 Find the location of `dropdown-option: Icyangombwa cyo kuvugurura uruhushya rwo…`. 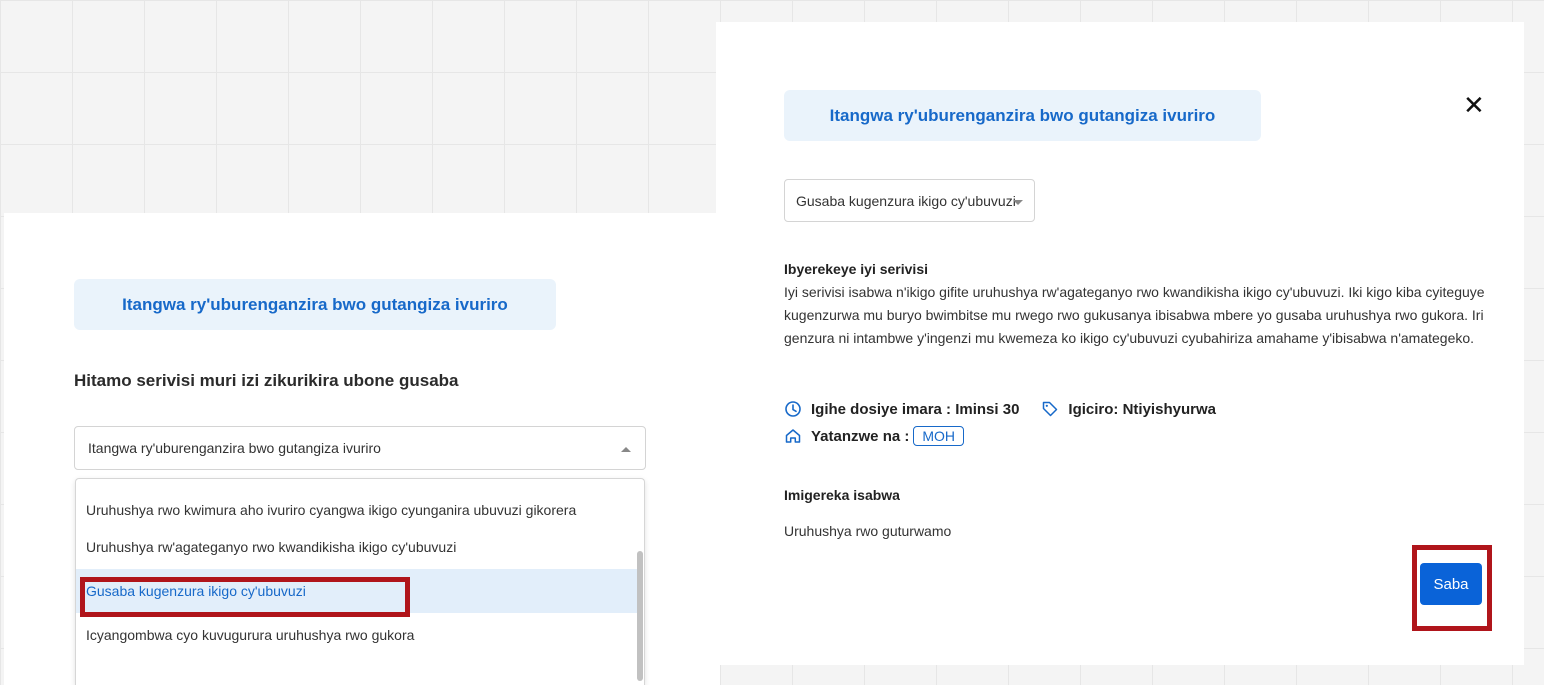

dropdown-option: Icyangombwa cyo kuvugurura uruhushya rwo… is located at coordinates (357, 635).